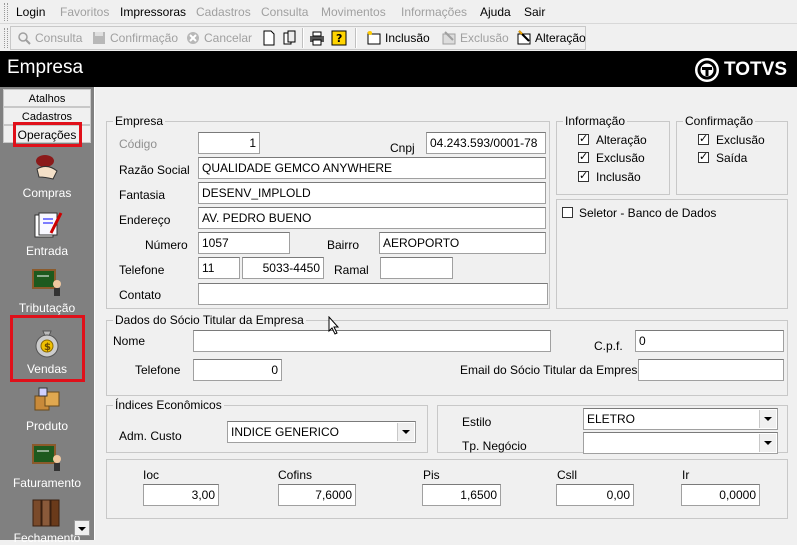 Image resolution: width=797 pixels, height=545 pixels. Describe the element at coordinates (228, 38) in the screenshot. I see `cancelar-label: Cancelar` at that location.